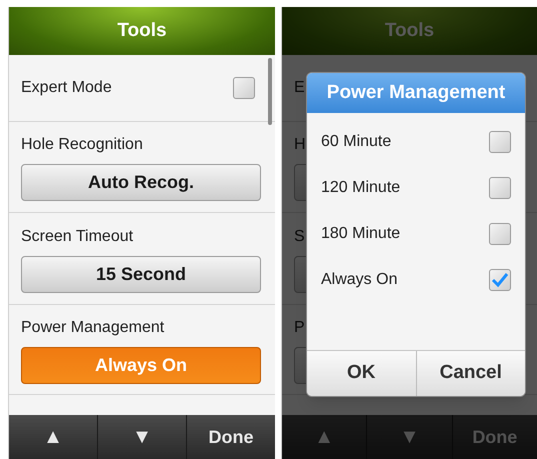 This screenshot has width=537, height=459. What do you see at coordinates (360, 188) in the screenshot?
I see `option-label: 120 Minute` at bounding box center [360, 188].